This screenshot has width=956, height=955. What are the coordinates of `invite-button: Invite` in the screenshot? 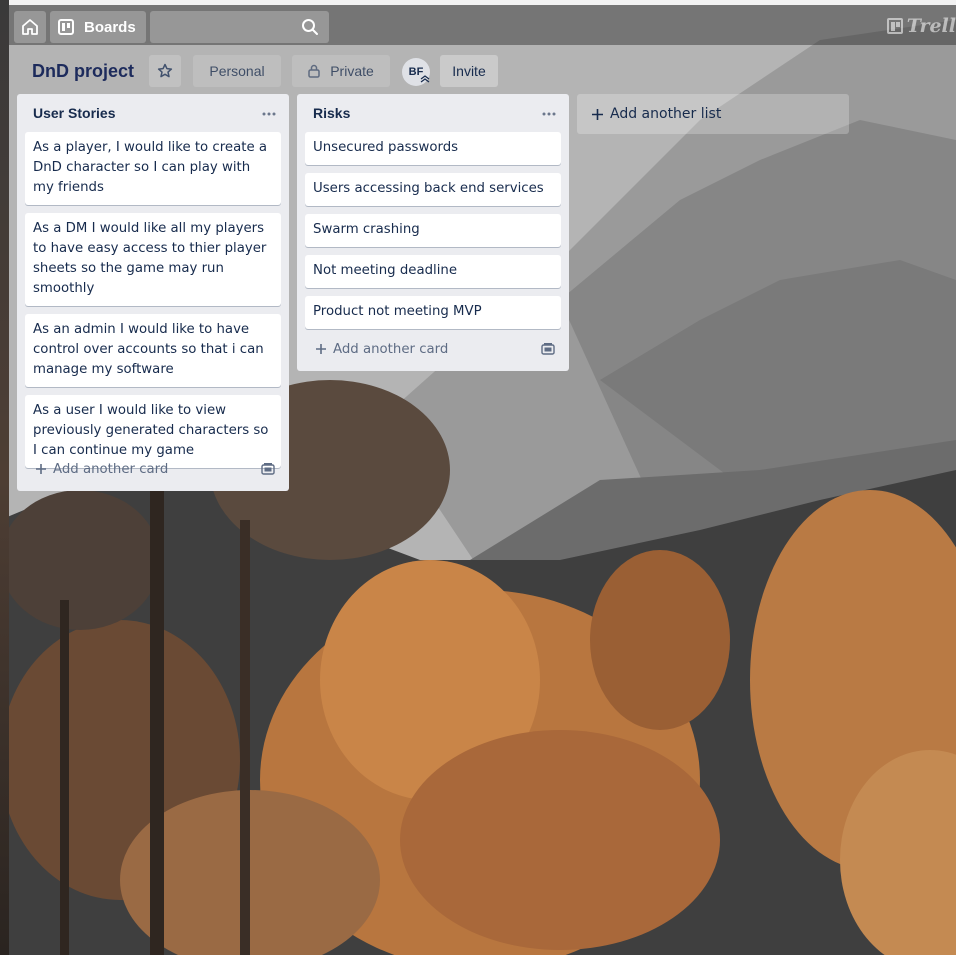 It's located at (469, 71).